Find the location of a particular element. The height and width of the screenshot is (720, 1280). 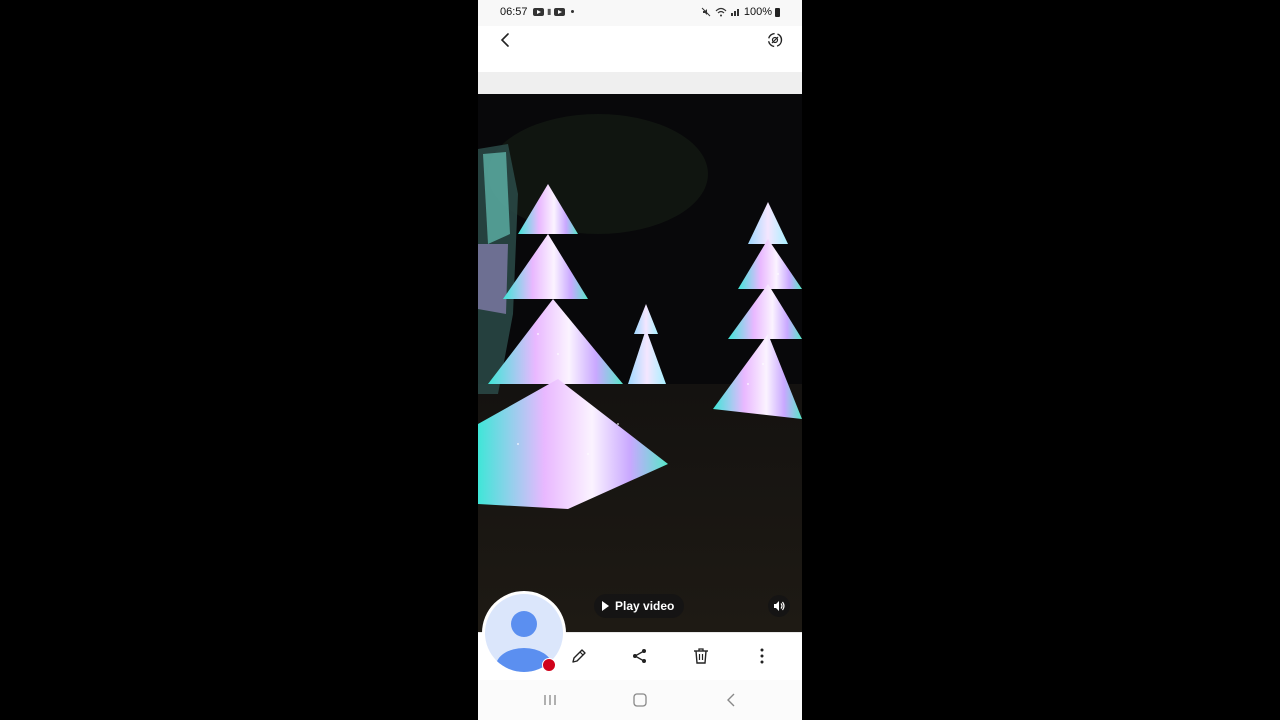

motion-photo-icon is located at coordinates (775, 40).